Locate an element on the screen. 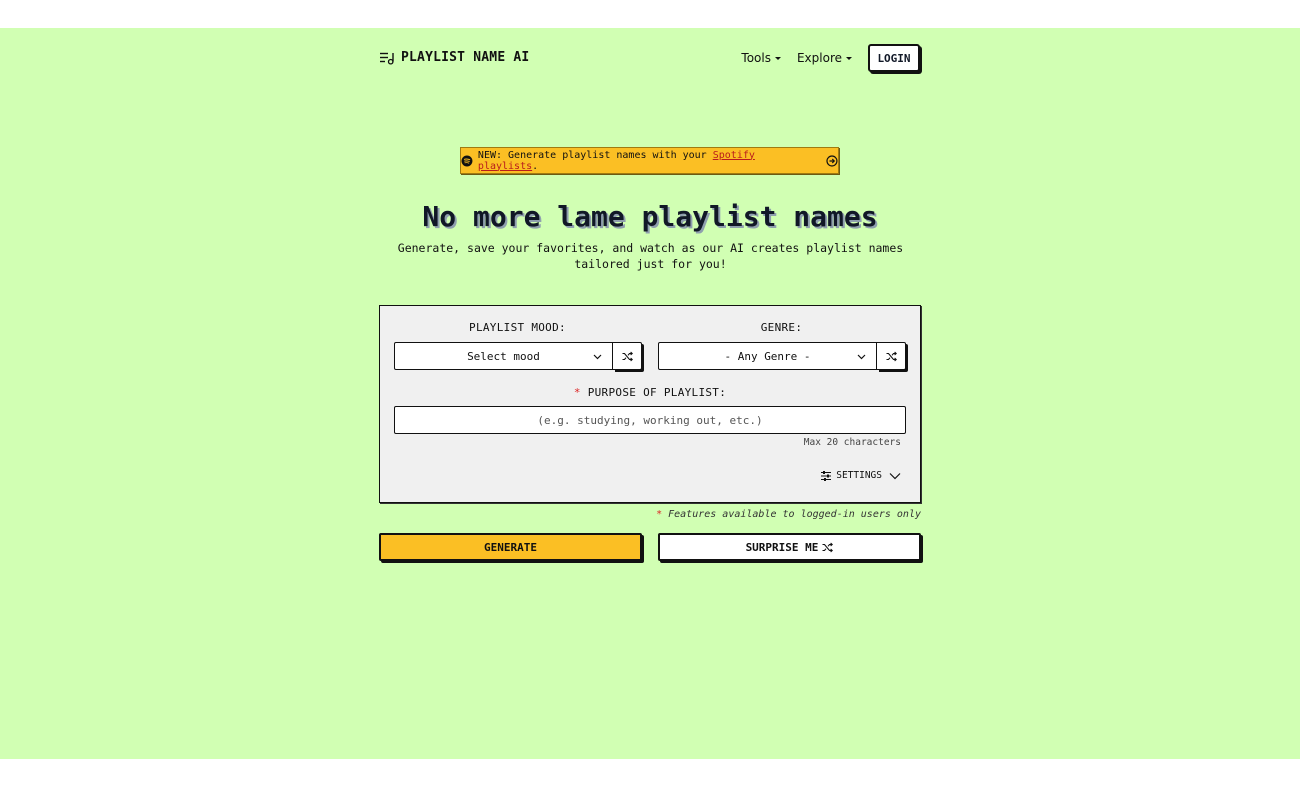 The width and height of the screenshot is (1300, 788). mood-select: Select mood is located at coordinates (503, 356).